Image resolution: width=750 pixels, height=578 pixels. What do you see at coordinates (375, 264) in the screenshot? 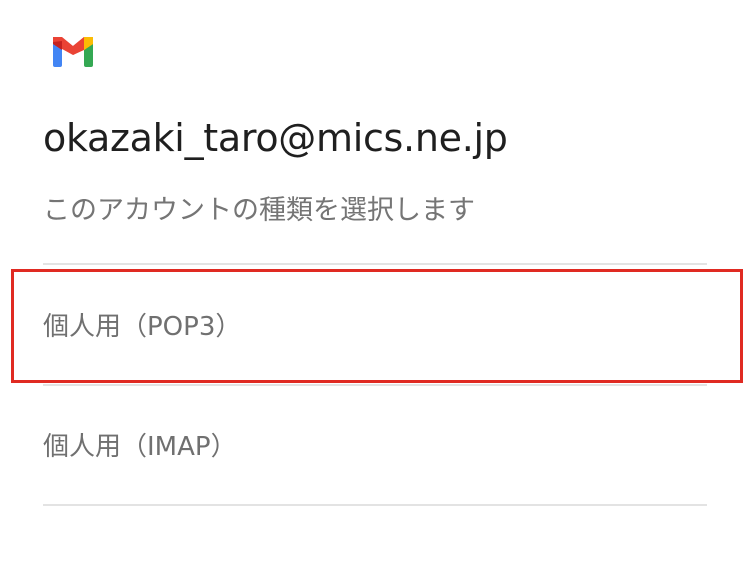
I see `divider-top` at bounding box center [375, 264].